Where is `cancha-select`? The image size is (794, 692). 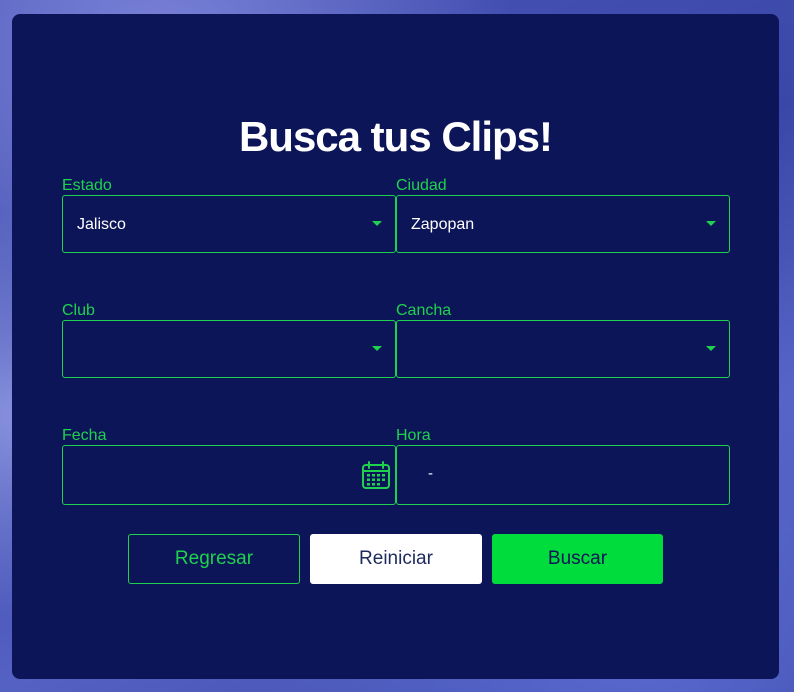
cancha-select is located at coordinates (563, 349).